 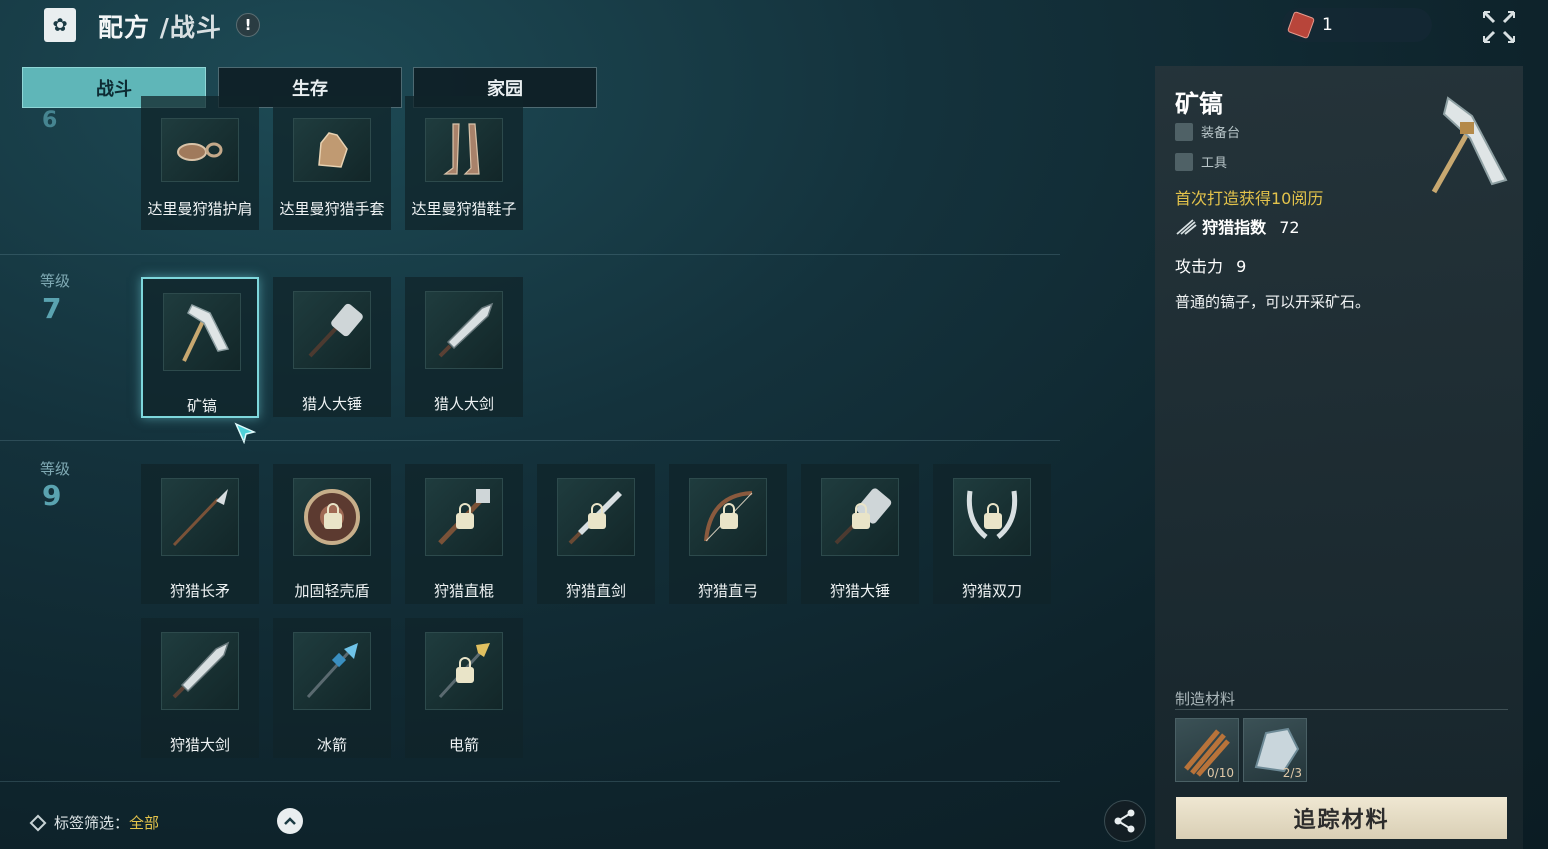 What do you see at coordinates (200, 518) in the screenshot?
I see `spear-icon` at bounding box center [200, 518].